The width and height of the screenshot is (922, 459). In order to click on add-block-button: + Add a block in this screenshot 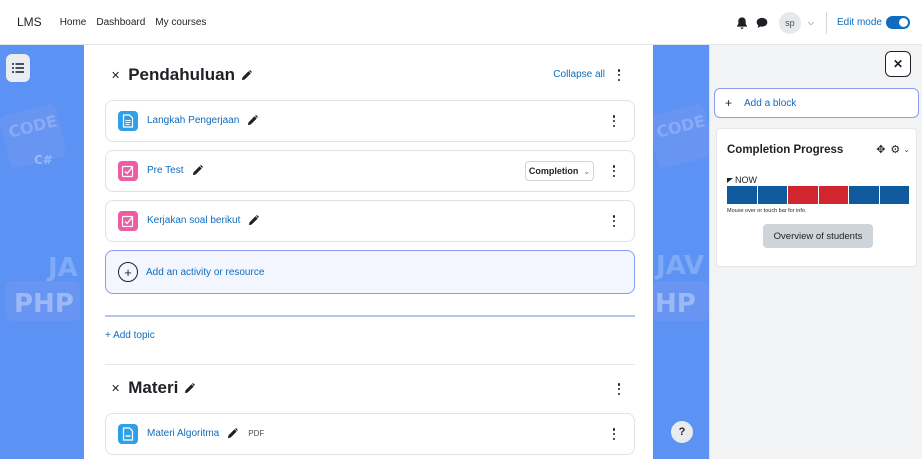, I will do `click(816, 103)`.